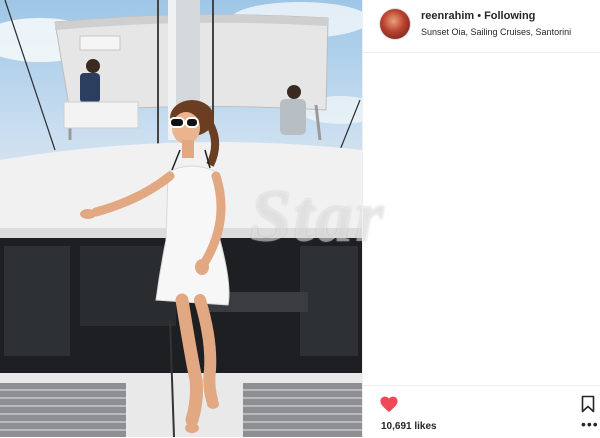  Describe the element at coordinates (389, 404) in the screenshot. I see `heart-icon` at that location.